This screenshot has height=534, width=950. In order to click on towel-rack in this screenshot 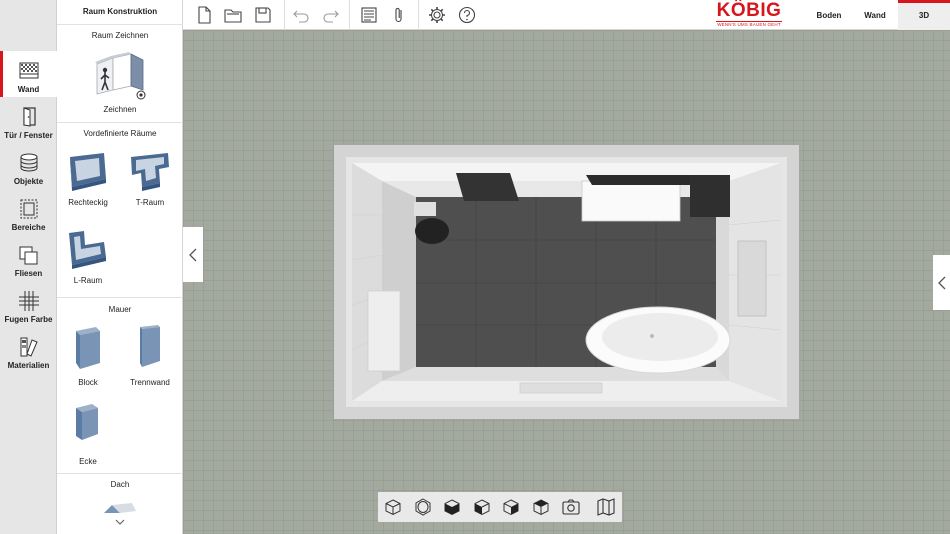, I will do `click(487, 187)`.